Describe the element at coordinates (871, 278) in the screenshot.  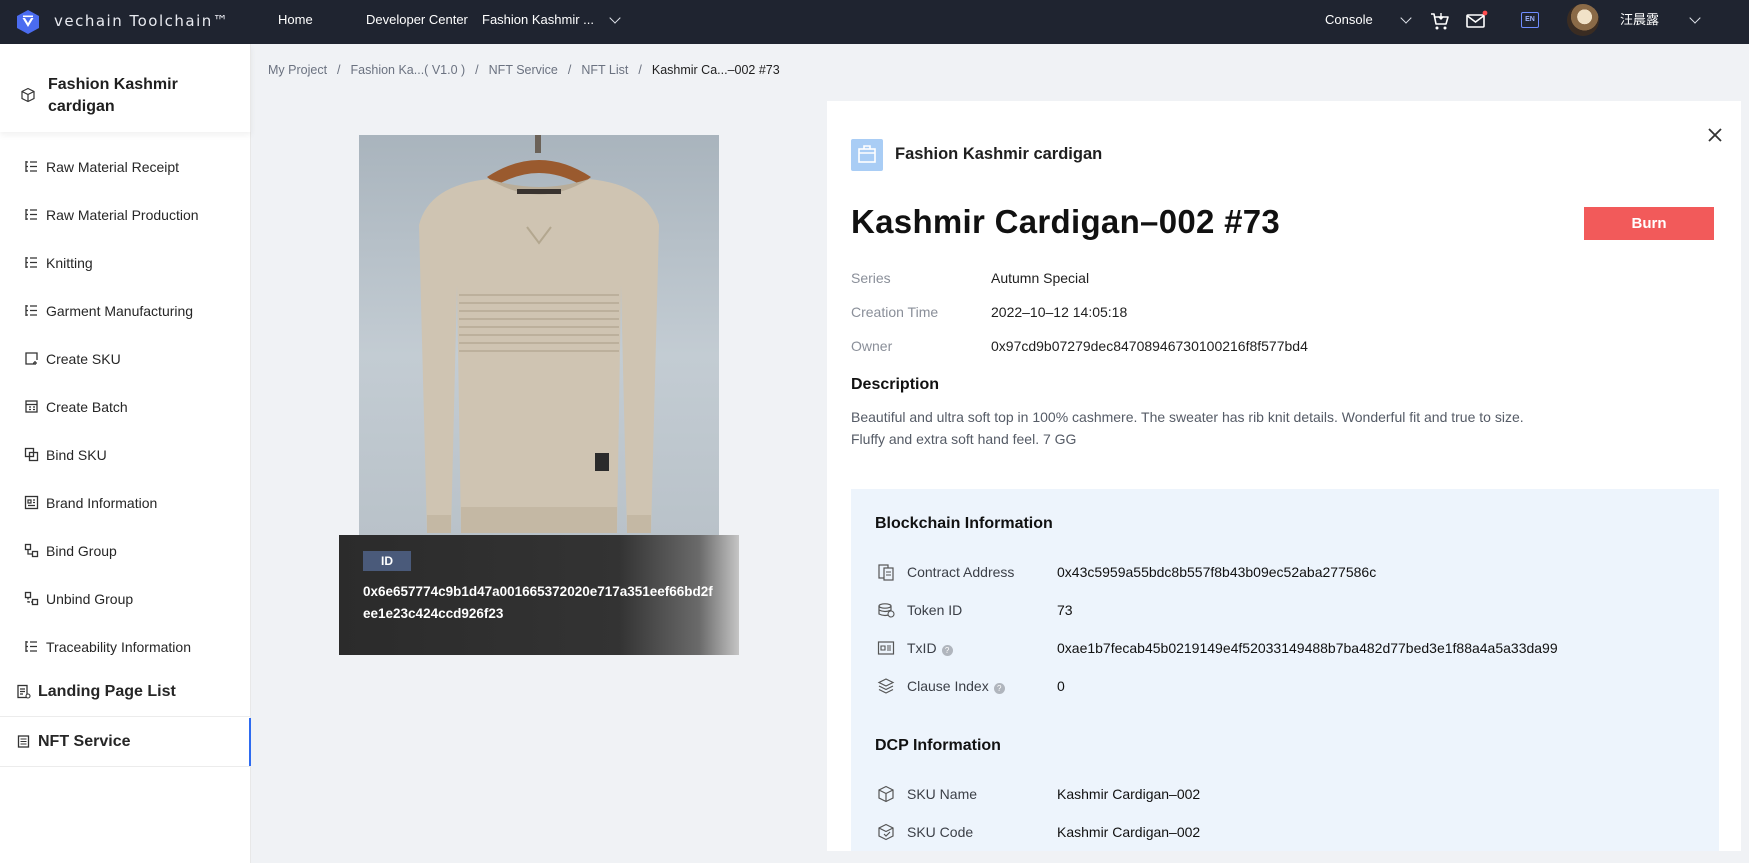
I see `series-label: Series` at that location.